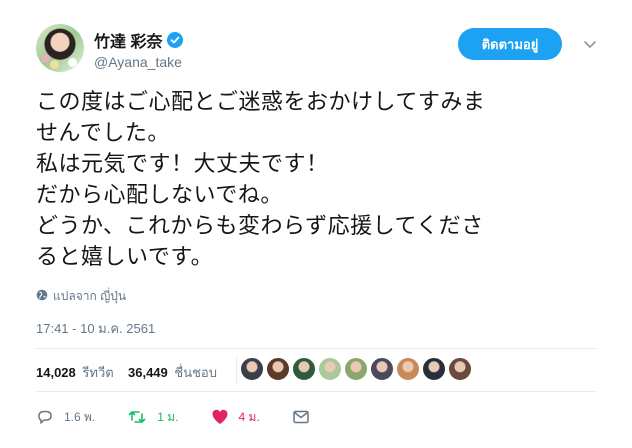 The width and height of the screenshot is (632, 448). What do you see at coordinates (316, 348) in the screenshot?
I see `divider-top` at bounding box center [316, 348].